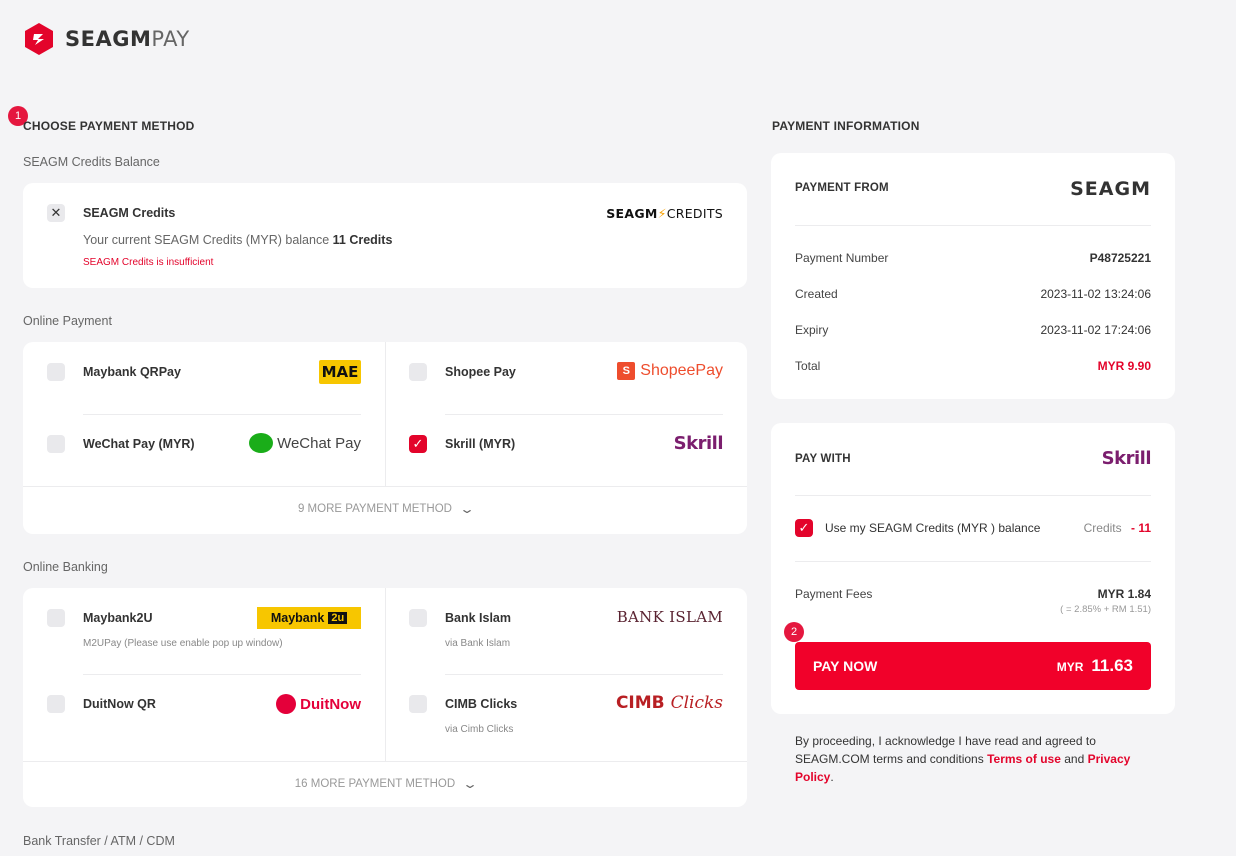  I want to click on seagm-credits-checkbox: ✕, so click(56, 213).